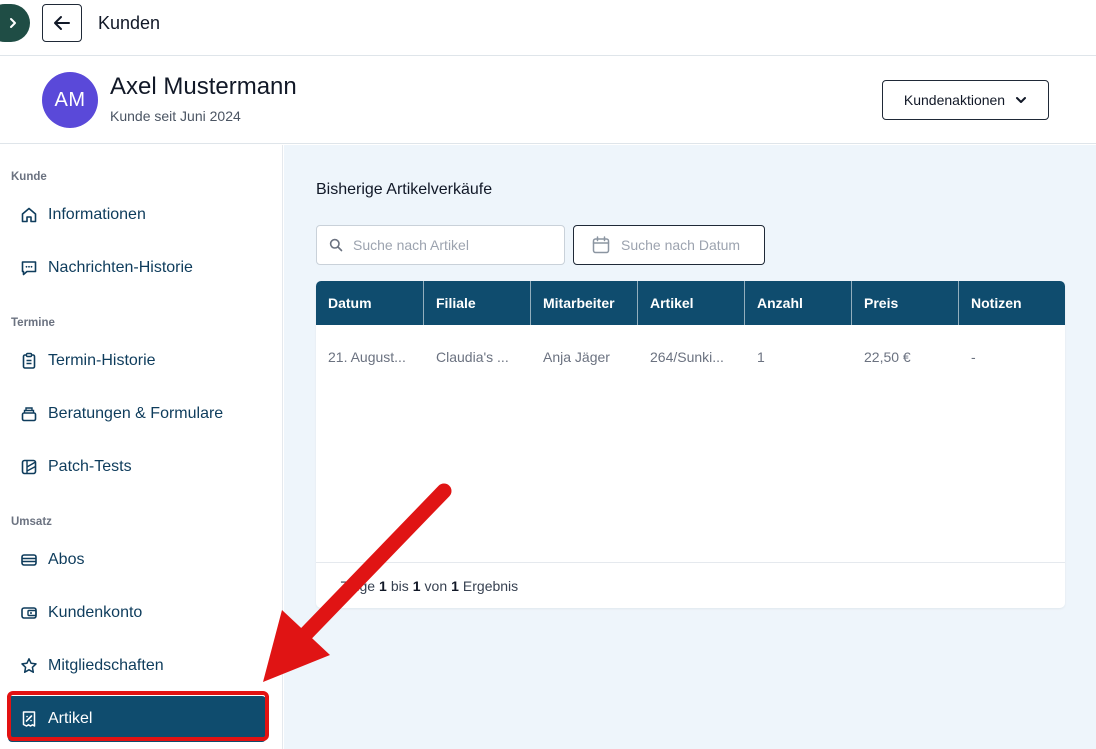 The width and height of the screenshot is (1096, 749). I want to click on column-header-preis: Preis, so click(905, 303).